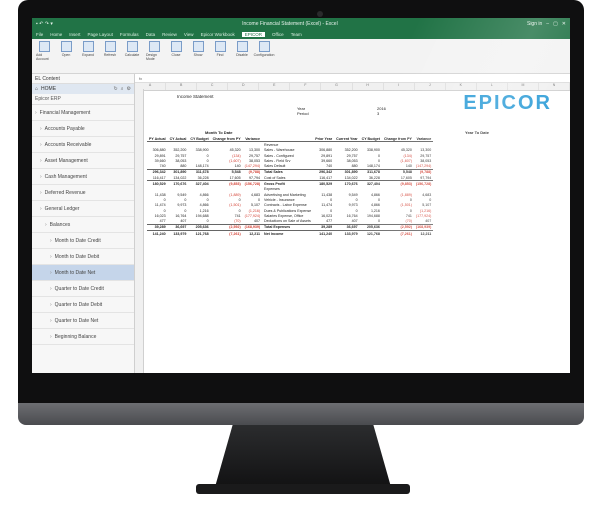 Image resolution: width=606 pixels, height=508 pixels. I want to click on formula-bar: fx, so click(352, 78).